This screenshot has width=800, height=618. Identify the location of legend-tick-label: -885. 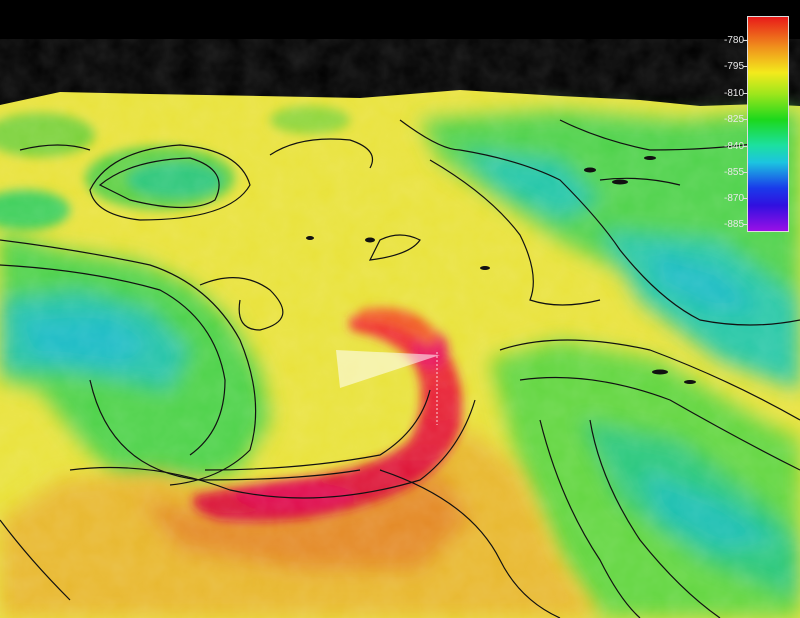
(733, 224).